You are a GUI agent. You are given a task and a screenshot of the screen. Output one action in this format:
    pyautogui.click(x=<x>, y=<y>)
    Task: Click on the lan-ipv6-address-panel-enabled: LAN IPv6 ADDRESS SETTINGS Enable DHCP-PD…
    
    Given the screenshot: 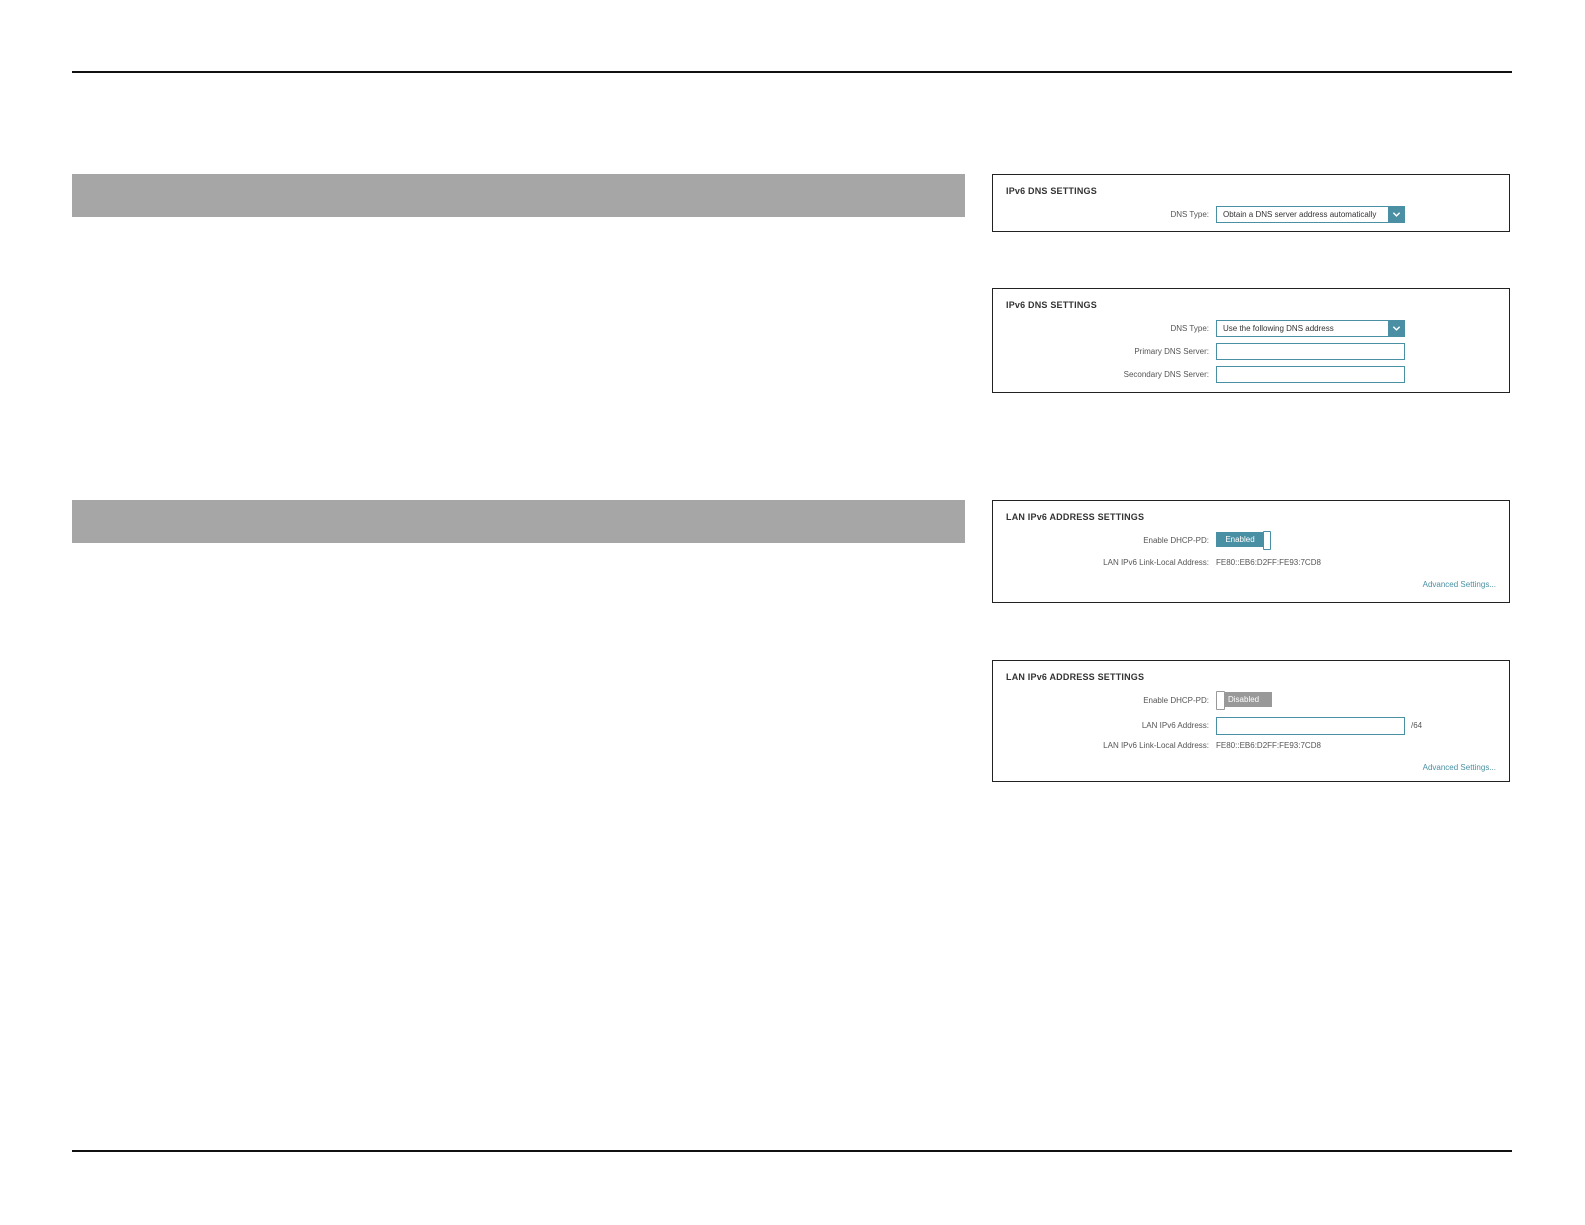 What is the action you would take?
    pyautogui.click(x=1251, y=551)
    